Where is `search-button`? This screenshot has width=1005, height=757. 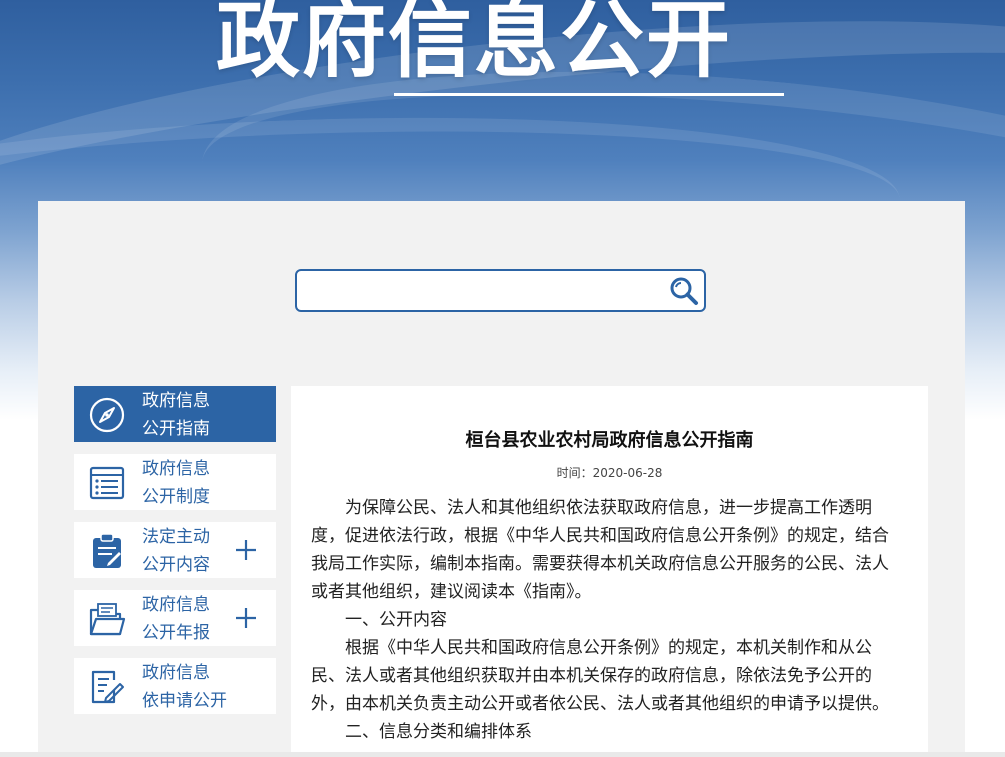 search-button is located at coordinates (684, 291).